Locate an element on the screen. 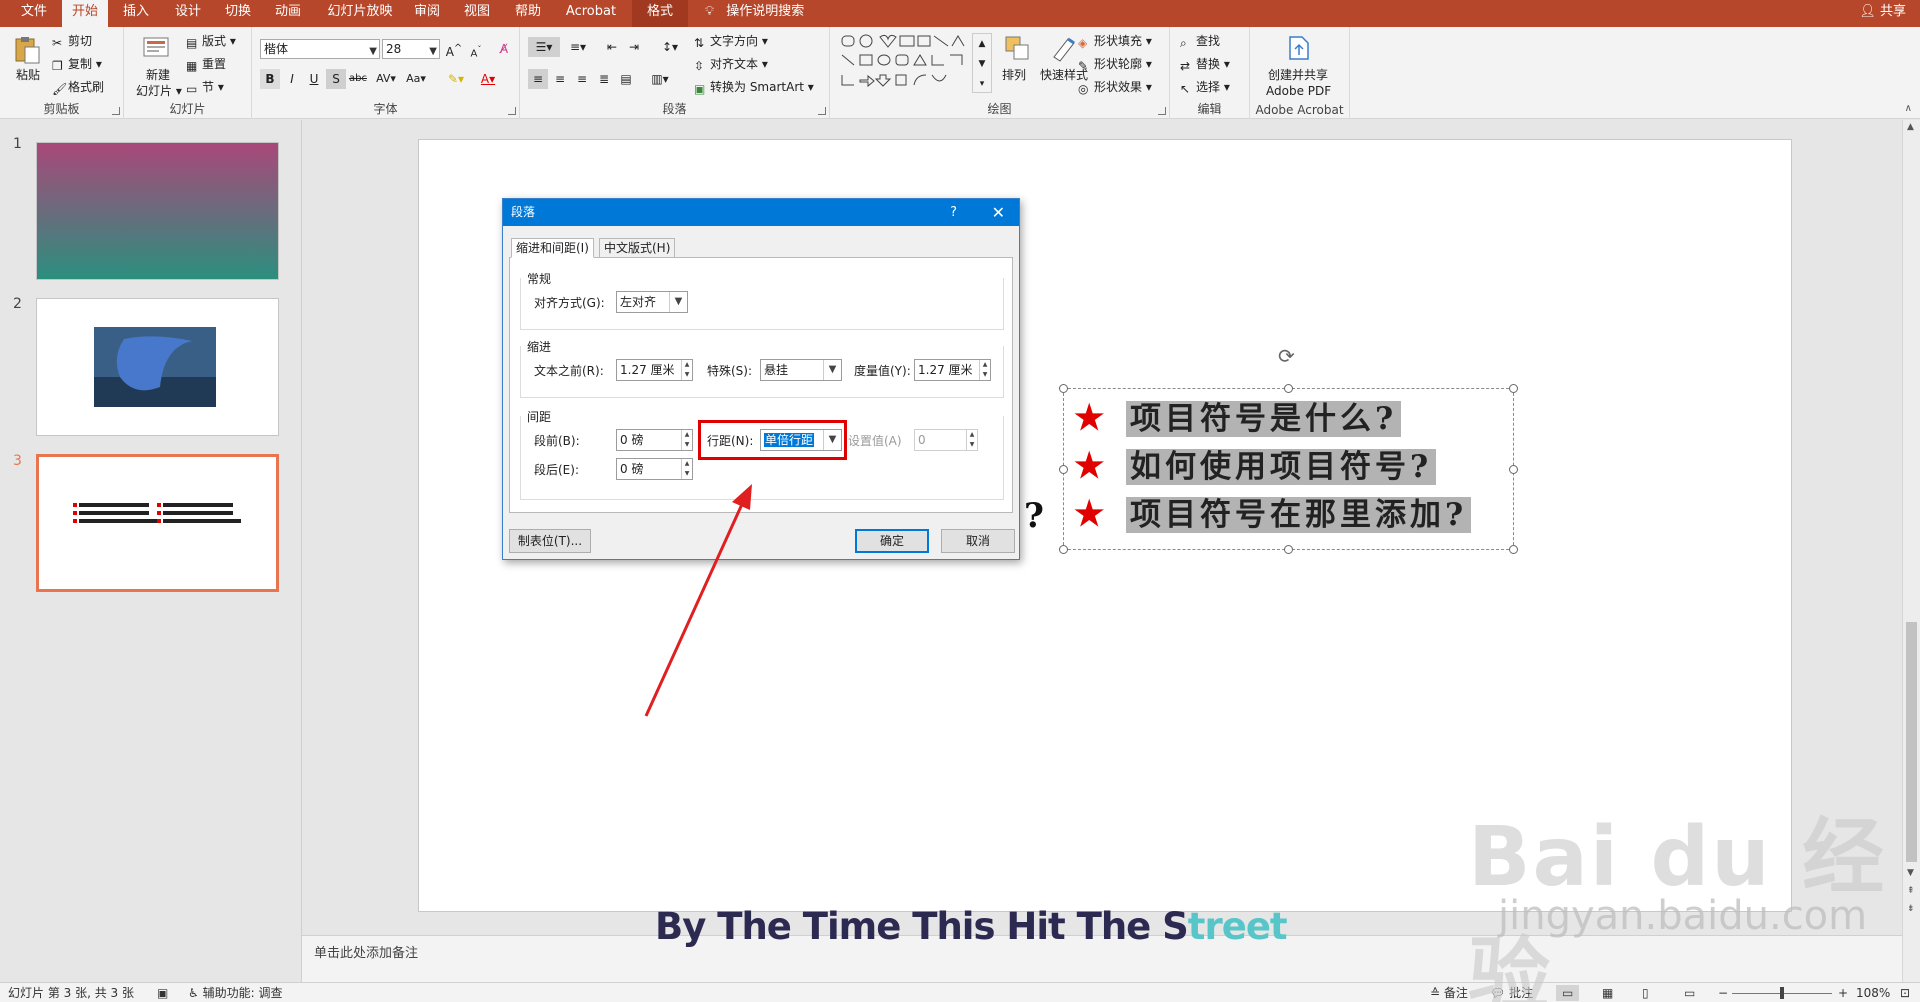 Image resolution: width=1920 pixels, height=1002 pixels. clear-format-icon: A̸ is located at coordinates (504, 49).